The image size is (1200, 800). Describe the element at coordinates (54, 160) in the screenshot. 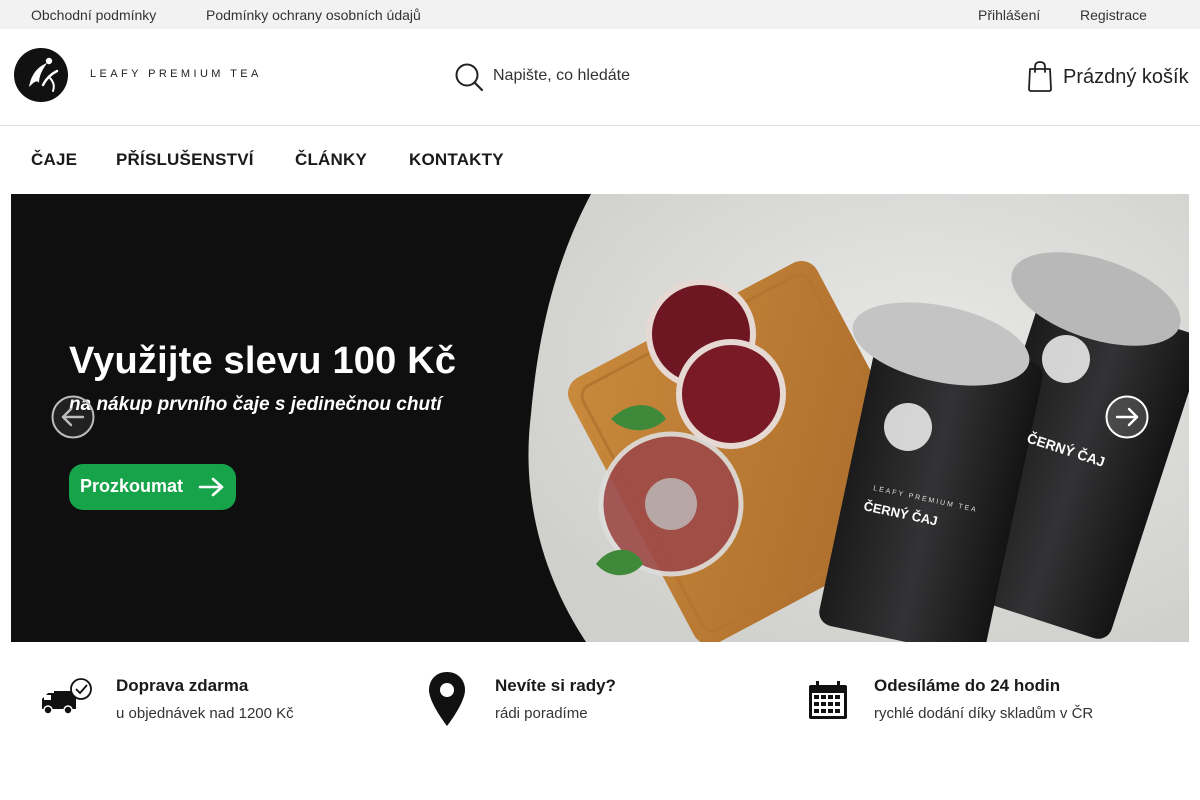

I see `nav-item-teas: ČAJE` at that location.